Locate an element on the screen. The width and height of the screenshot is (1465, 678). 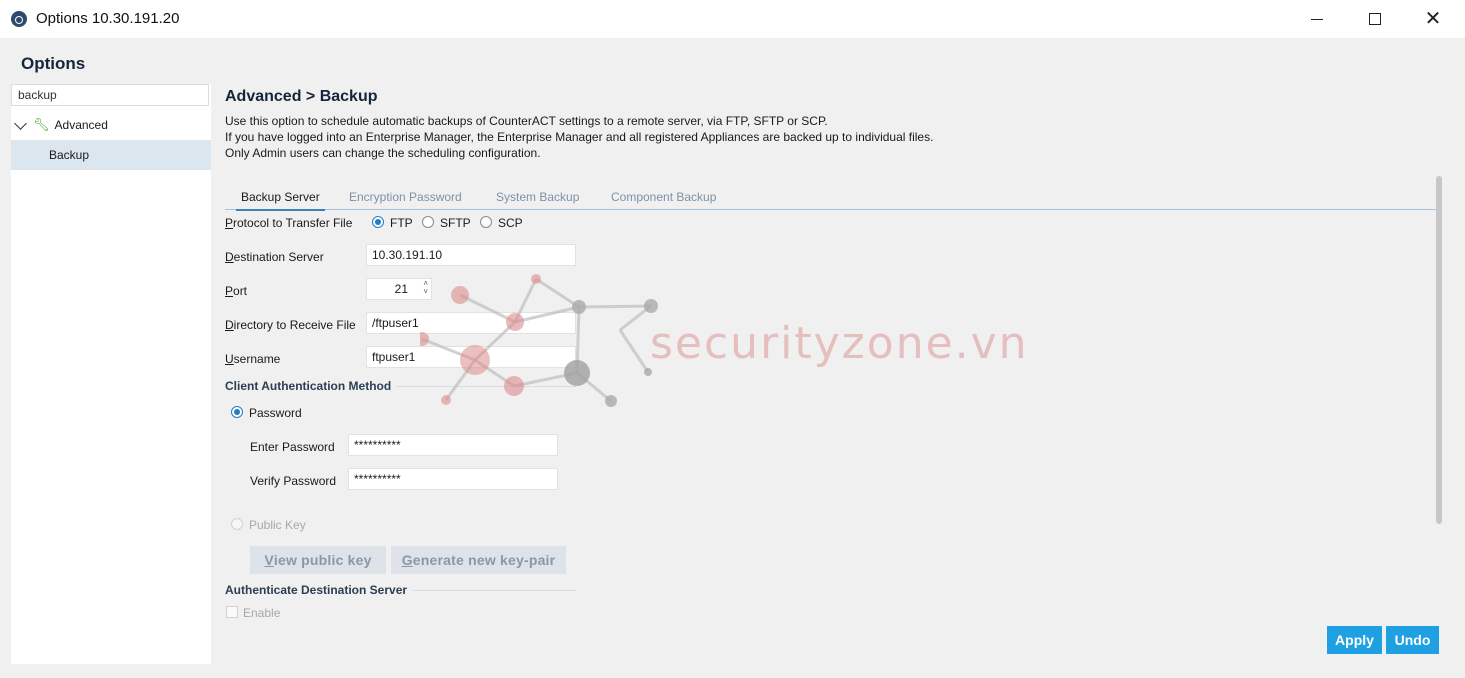
apply-button: Apply is located at coordinates (1354, 640).